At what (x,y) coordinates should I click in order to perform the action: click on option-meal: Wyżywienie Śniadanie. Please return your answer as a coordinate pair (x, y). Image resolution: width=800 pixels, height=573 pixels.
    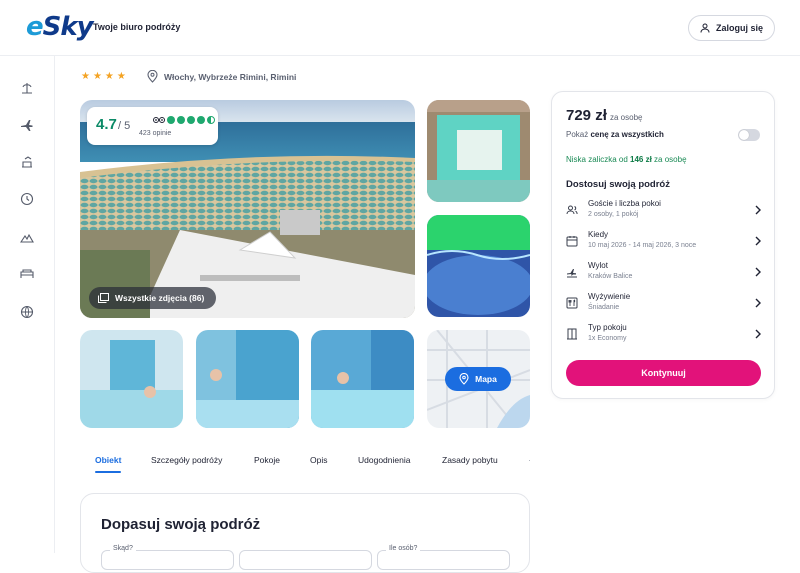
    Looking at the image, I should click on (664, 304).